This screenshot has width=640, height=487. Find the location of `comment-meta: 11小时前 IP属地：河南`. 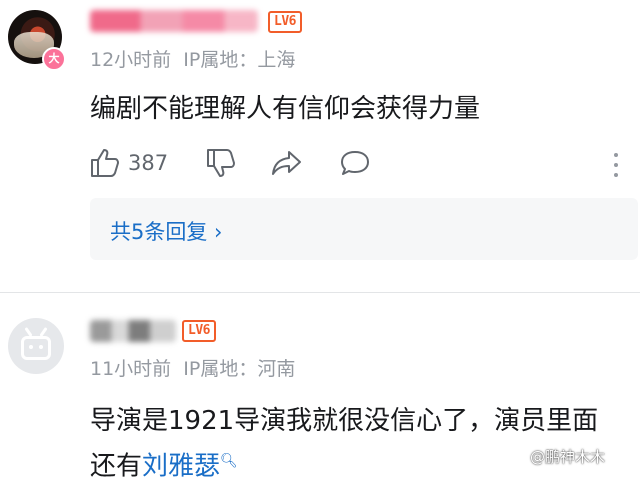

comment-meta: 11小时前 IP属地：河南 is located at coordinates (192, 367).